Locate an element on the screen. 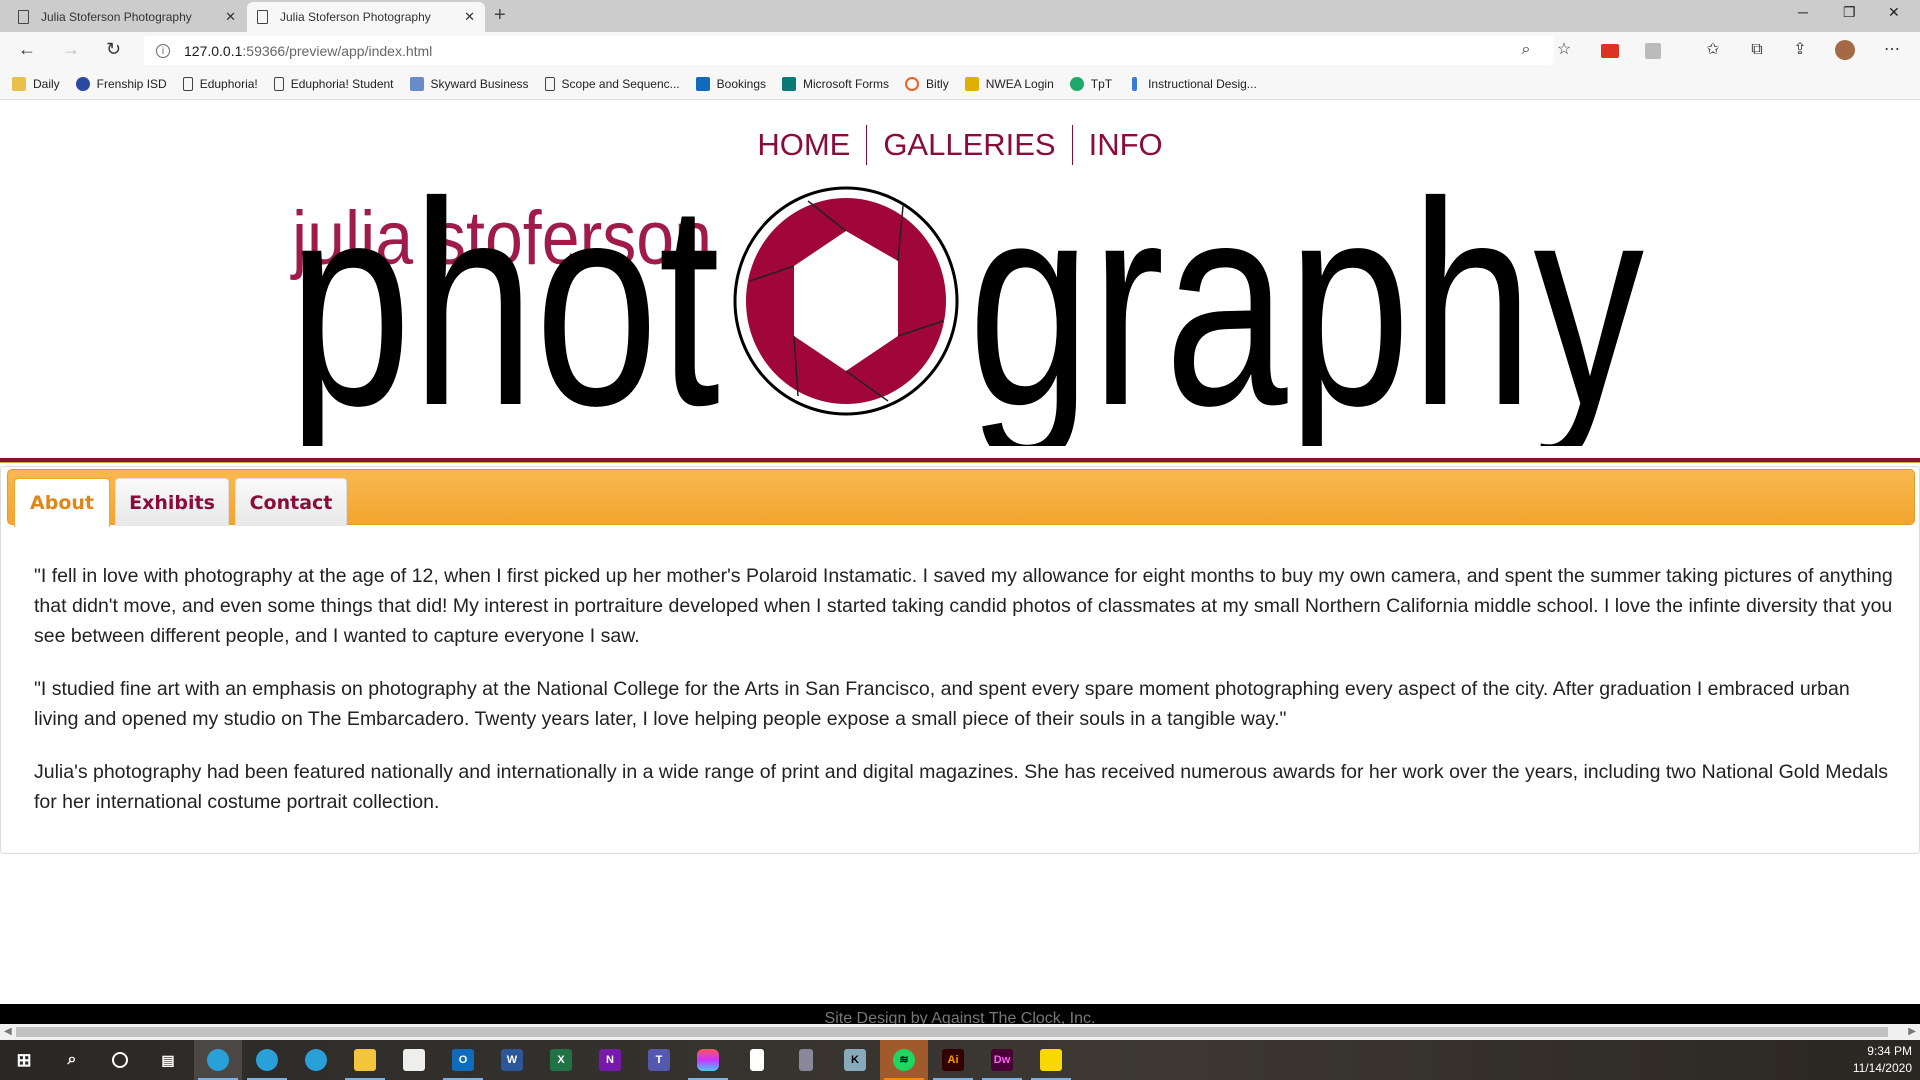 The width and height of the screenshot is (1920, 1080). nav-home: HOME is located at coordinates (803, 145).